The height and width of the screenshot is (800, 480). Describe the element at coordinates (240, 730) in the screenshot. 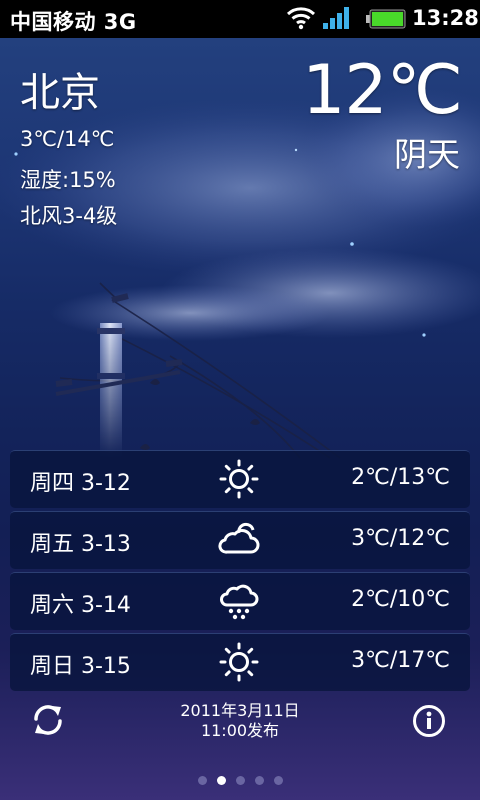

I see `publish-time: 11:00发布` at that location.